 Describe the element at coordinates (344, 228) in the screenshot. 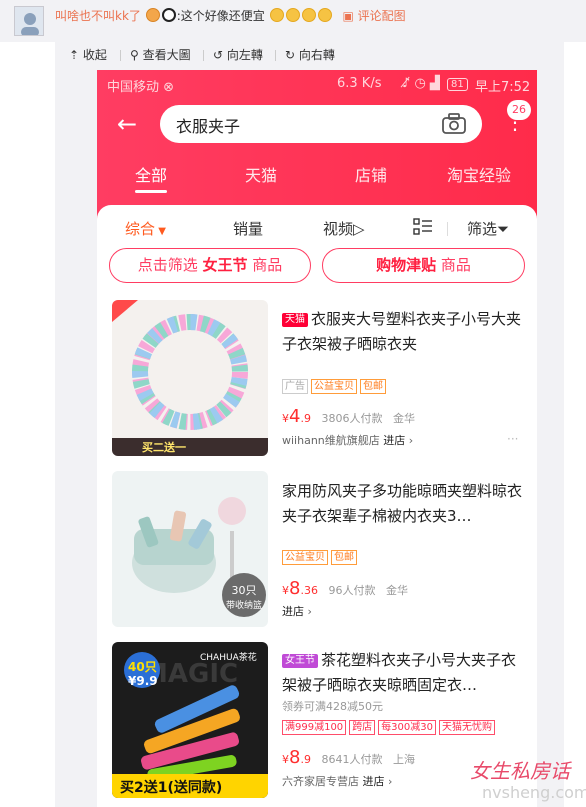

I see `sort-video: 视频▷` at that location.